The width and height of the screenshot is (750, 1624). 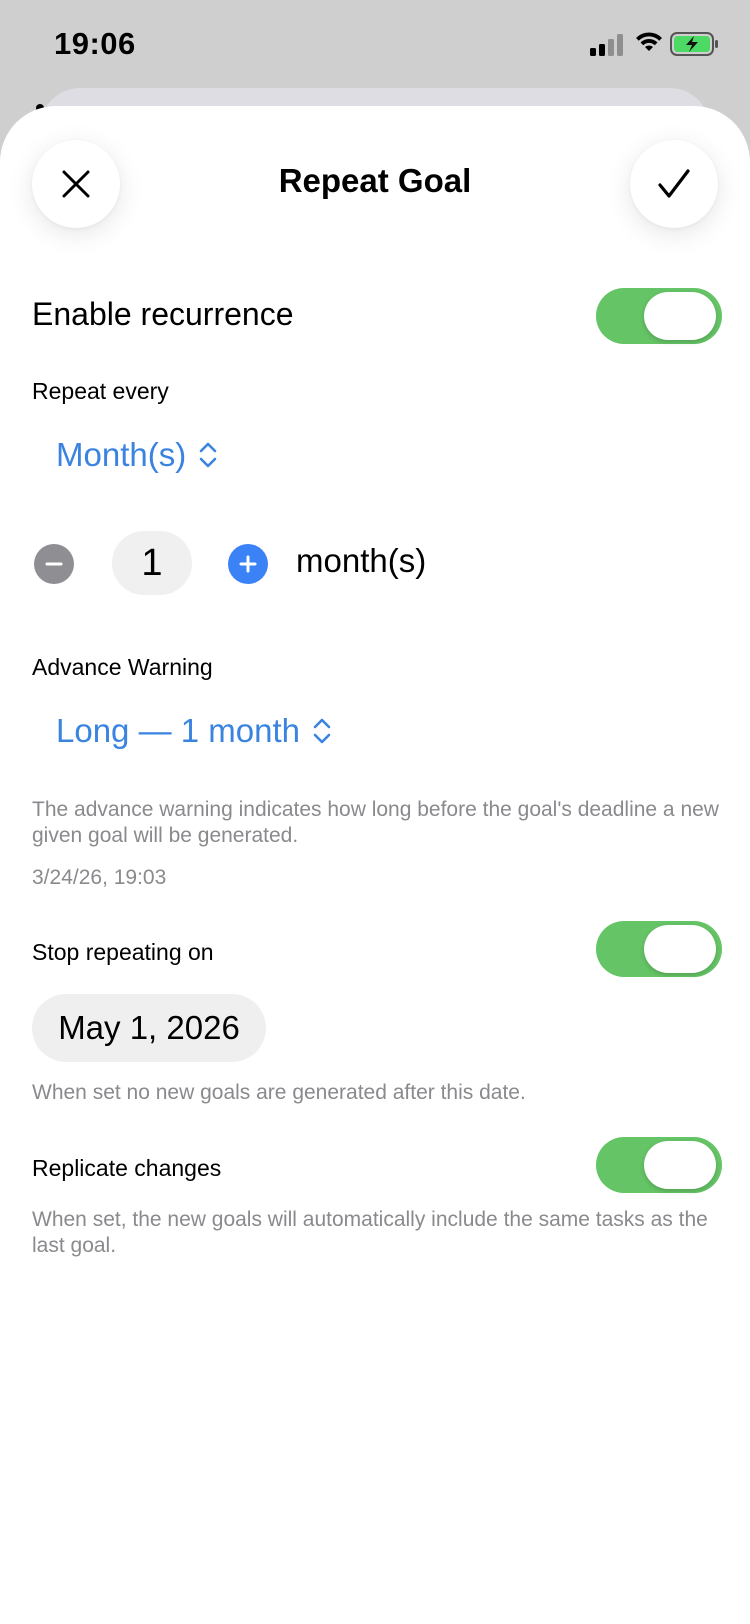 I want to click on stop-date-picker: May 1, 2026, so click(x=149, y=1028).